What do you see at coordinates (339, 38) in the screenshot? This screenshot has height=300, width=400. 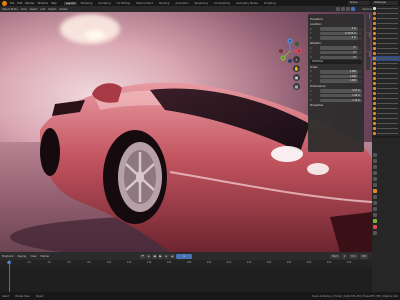 I see `location-z-field: 0 m` at bounding box center [339, 38].